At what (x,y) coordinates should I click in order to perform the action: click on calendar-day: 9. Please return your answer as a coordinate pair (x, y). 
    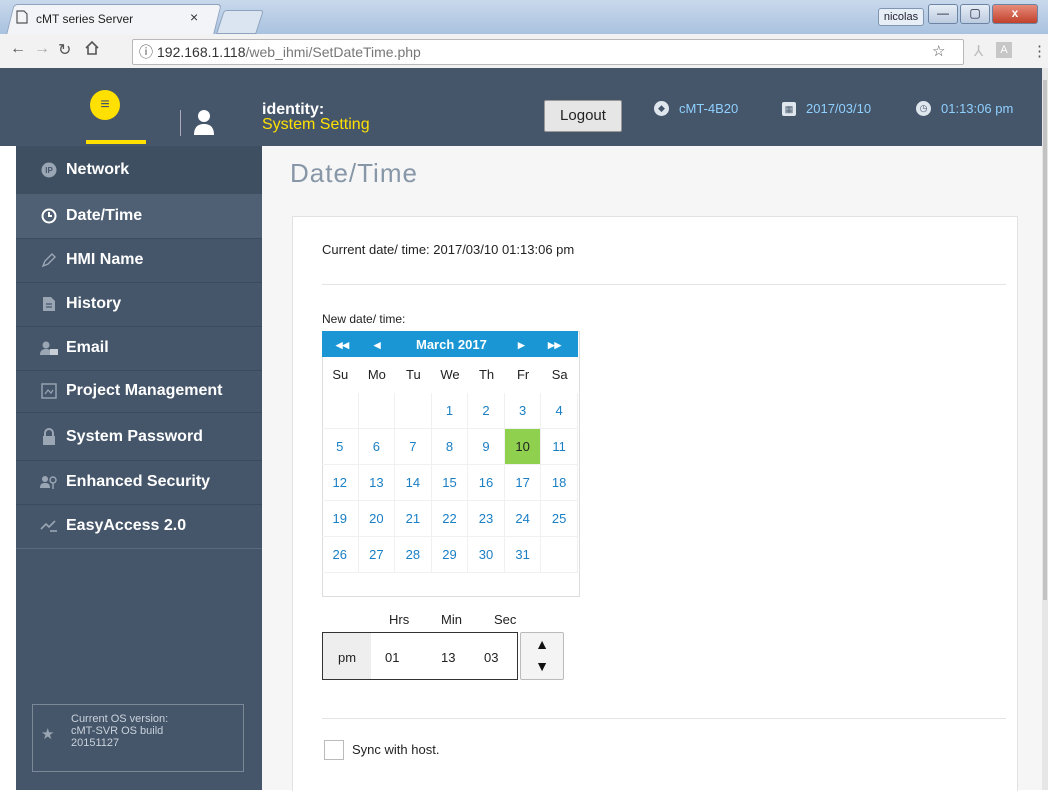
    Looking at the image, I should click on (486, 447).